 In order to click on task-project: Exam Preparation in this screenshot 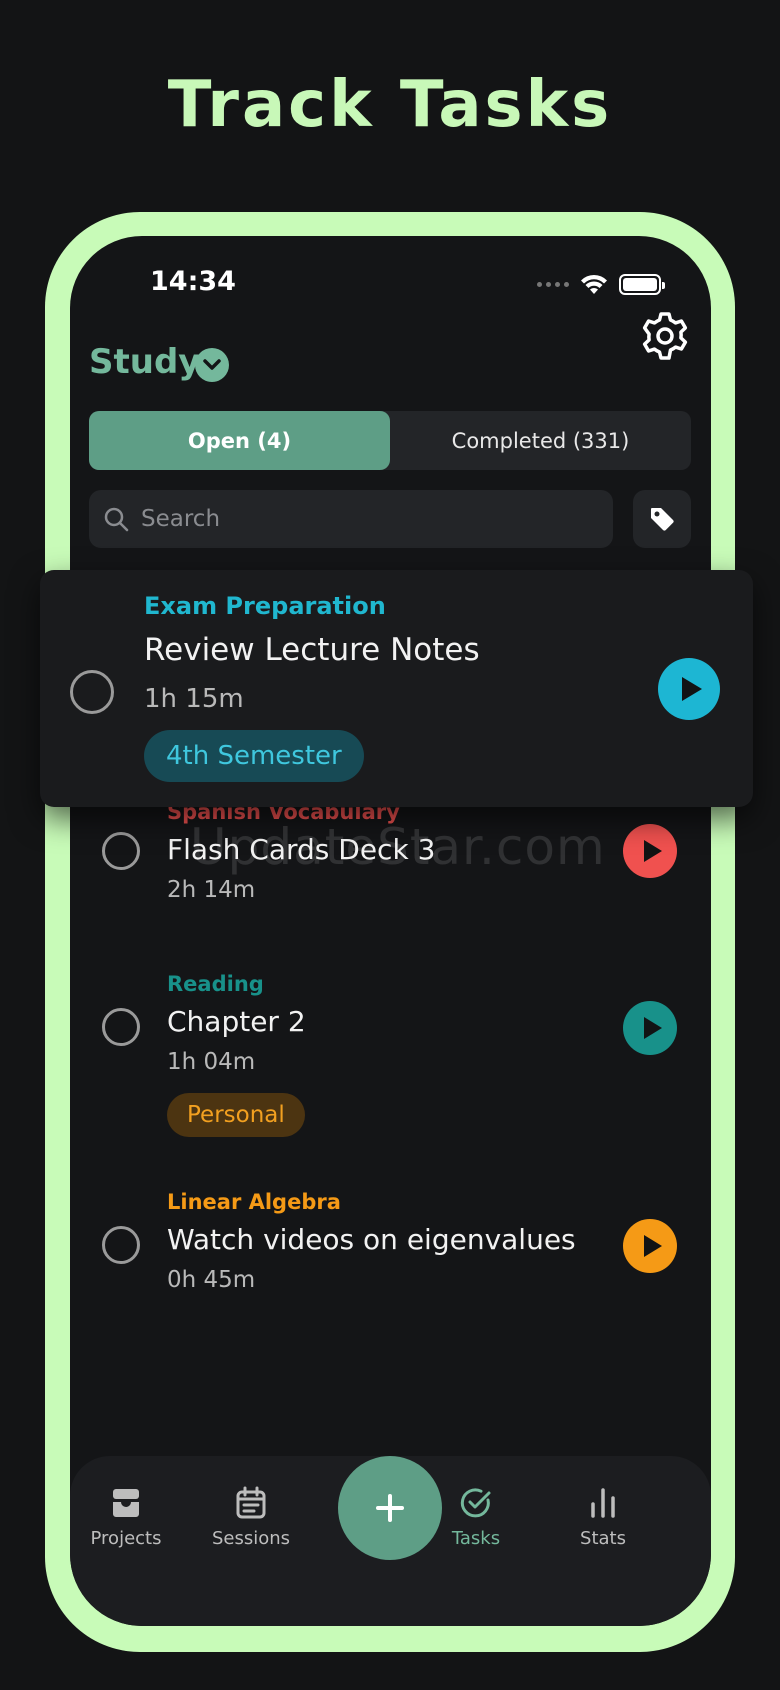, I will do `click(265, 606)`.